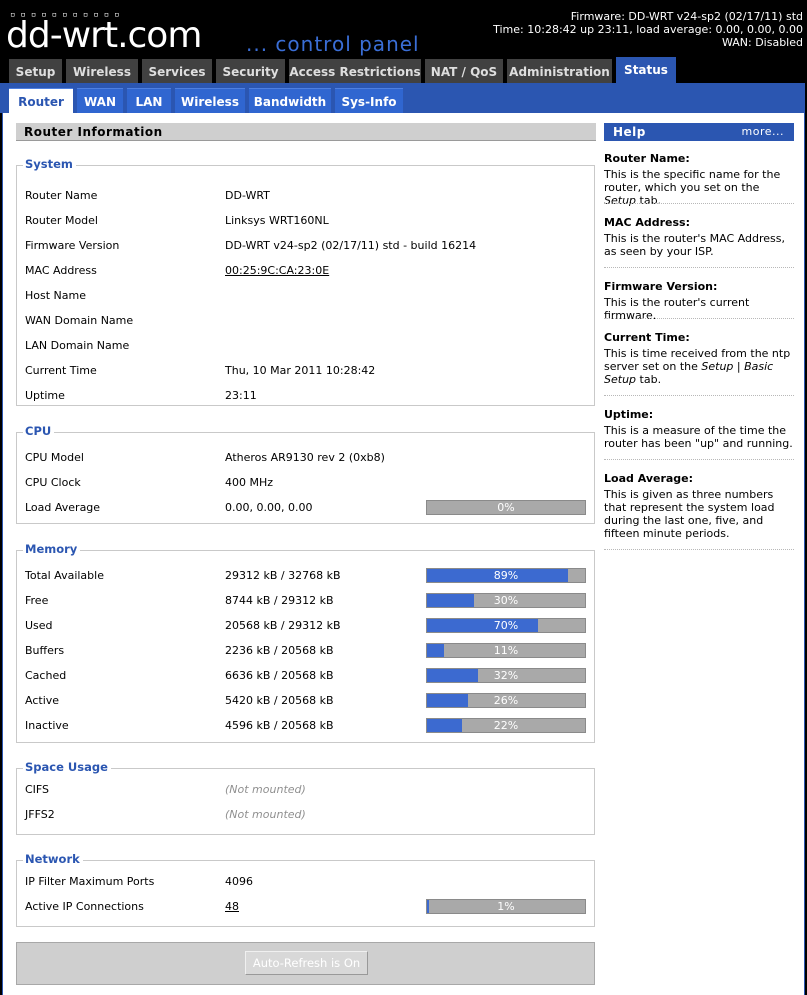  I want to click on info-label: CIFS, so click(37, 789).